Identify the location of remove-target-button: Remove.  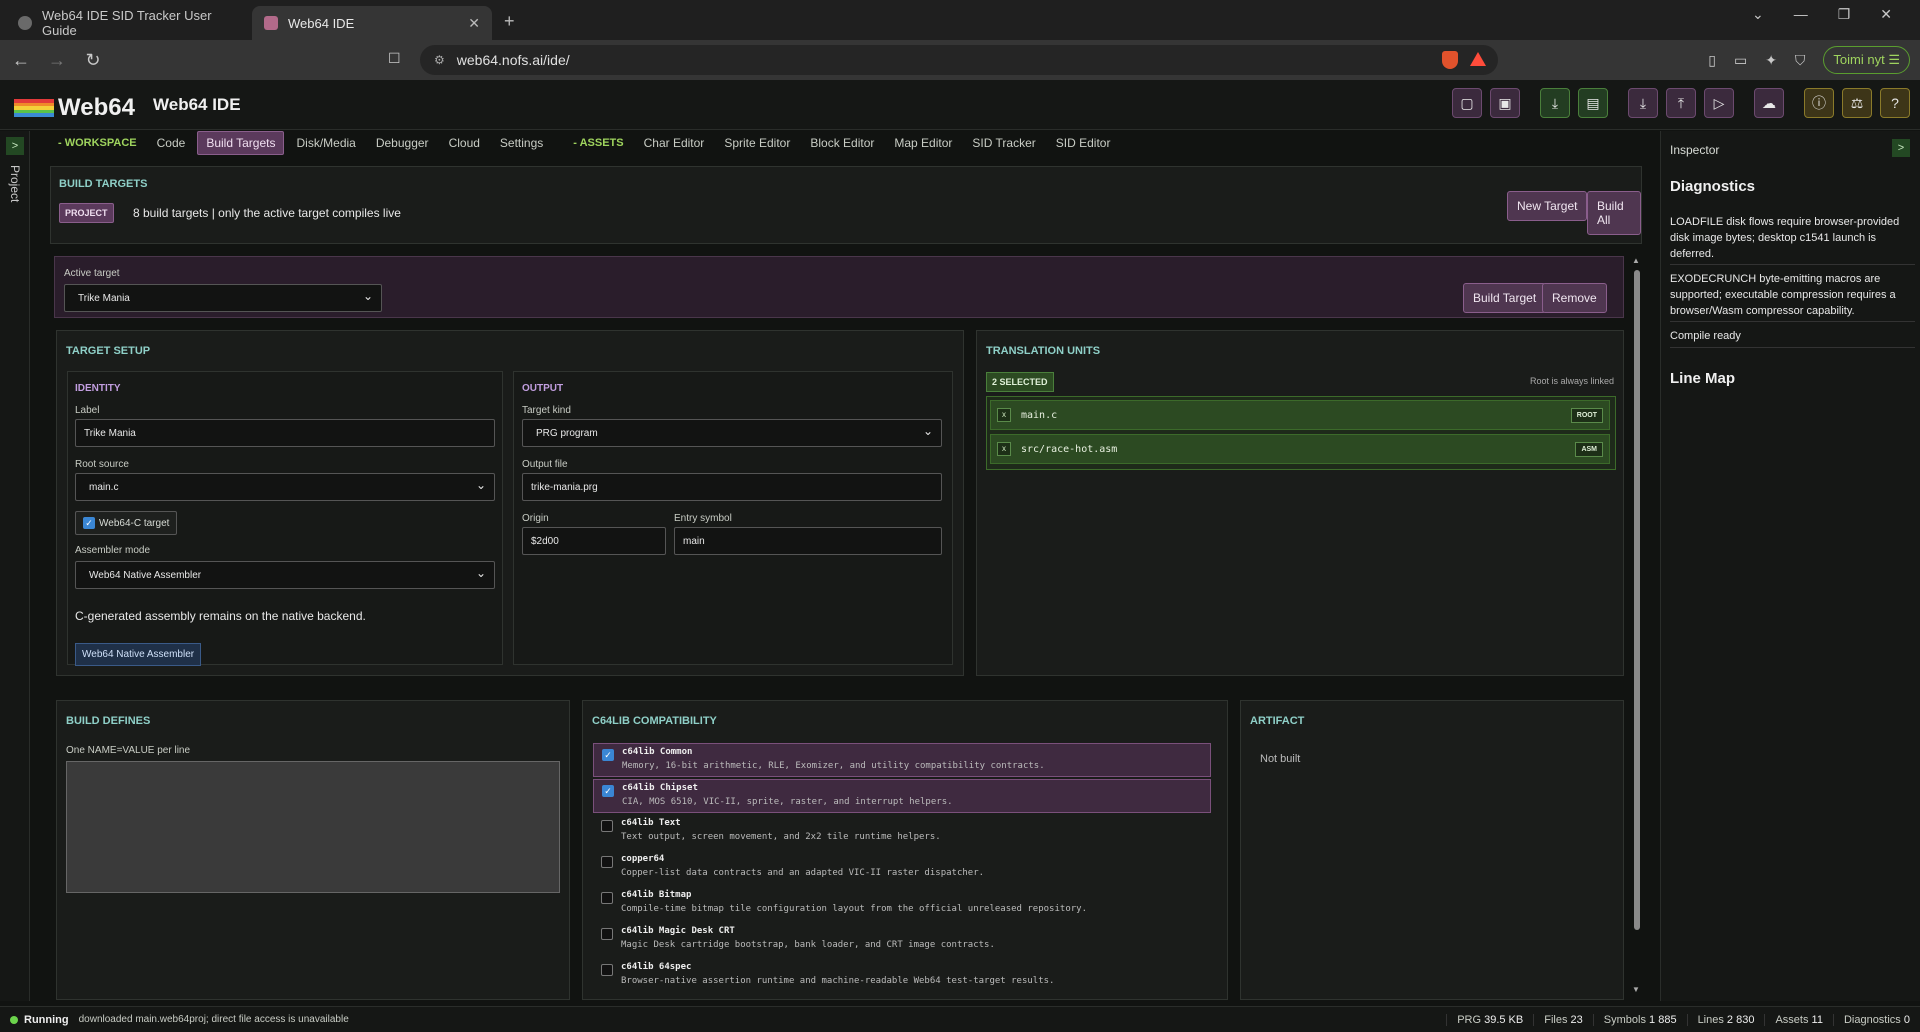
(1574, 298).